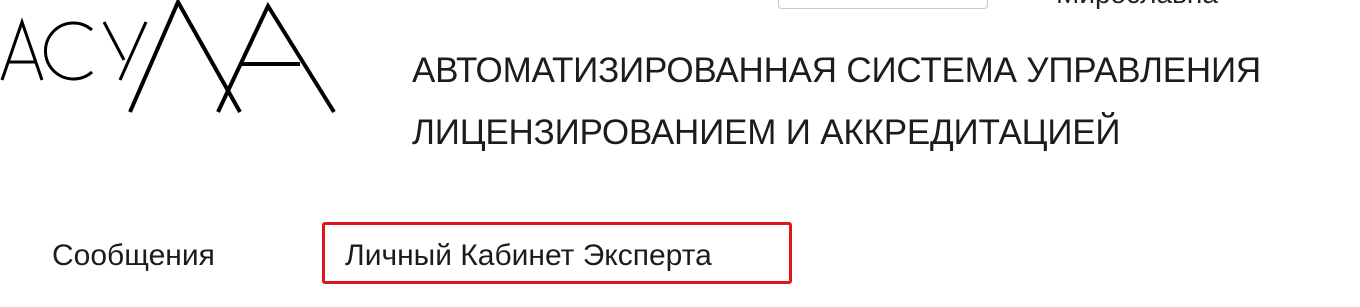 This screenshot has width=1360, height=307. Describe the element at coordinates (1137, 4) in the screenshot. I see `user-name: Мирославна` at that location.